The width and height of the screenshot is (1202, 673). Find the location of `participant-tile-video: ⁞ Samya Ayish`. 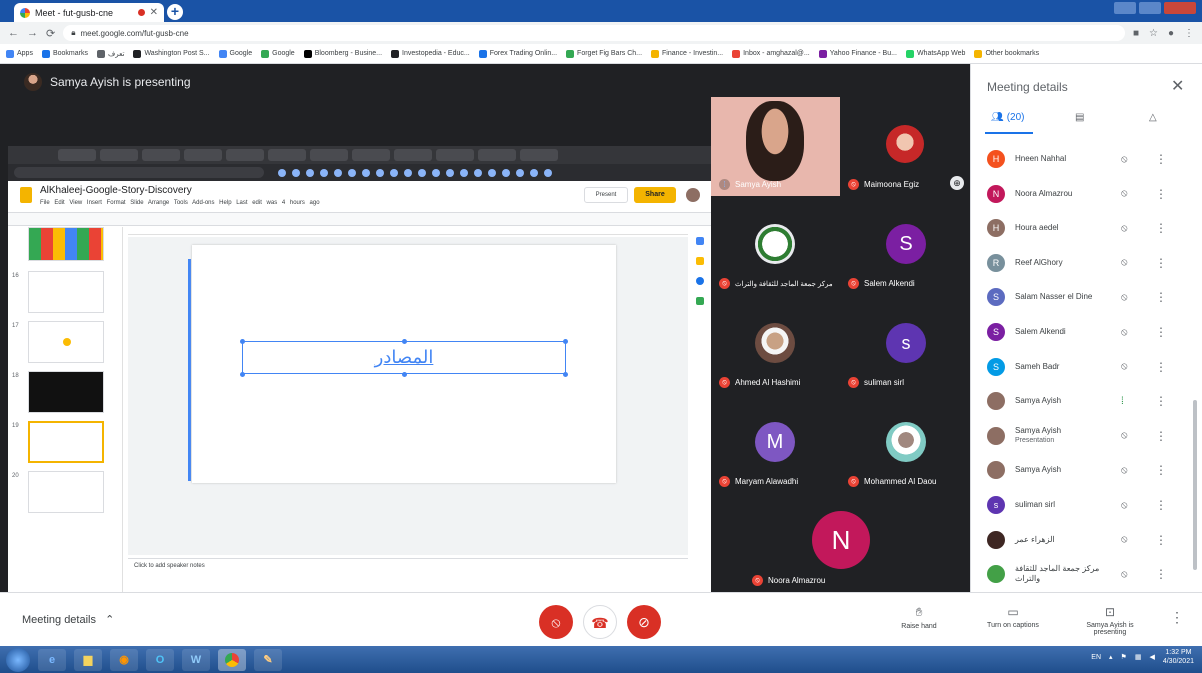

participant-tile-video: ⁞ Samya Ayish is located at coordinates (775, 146).